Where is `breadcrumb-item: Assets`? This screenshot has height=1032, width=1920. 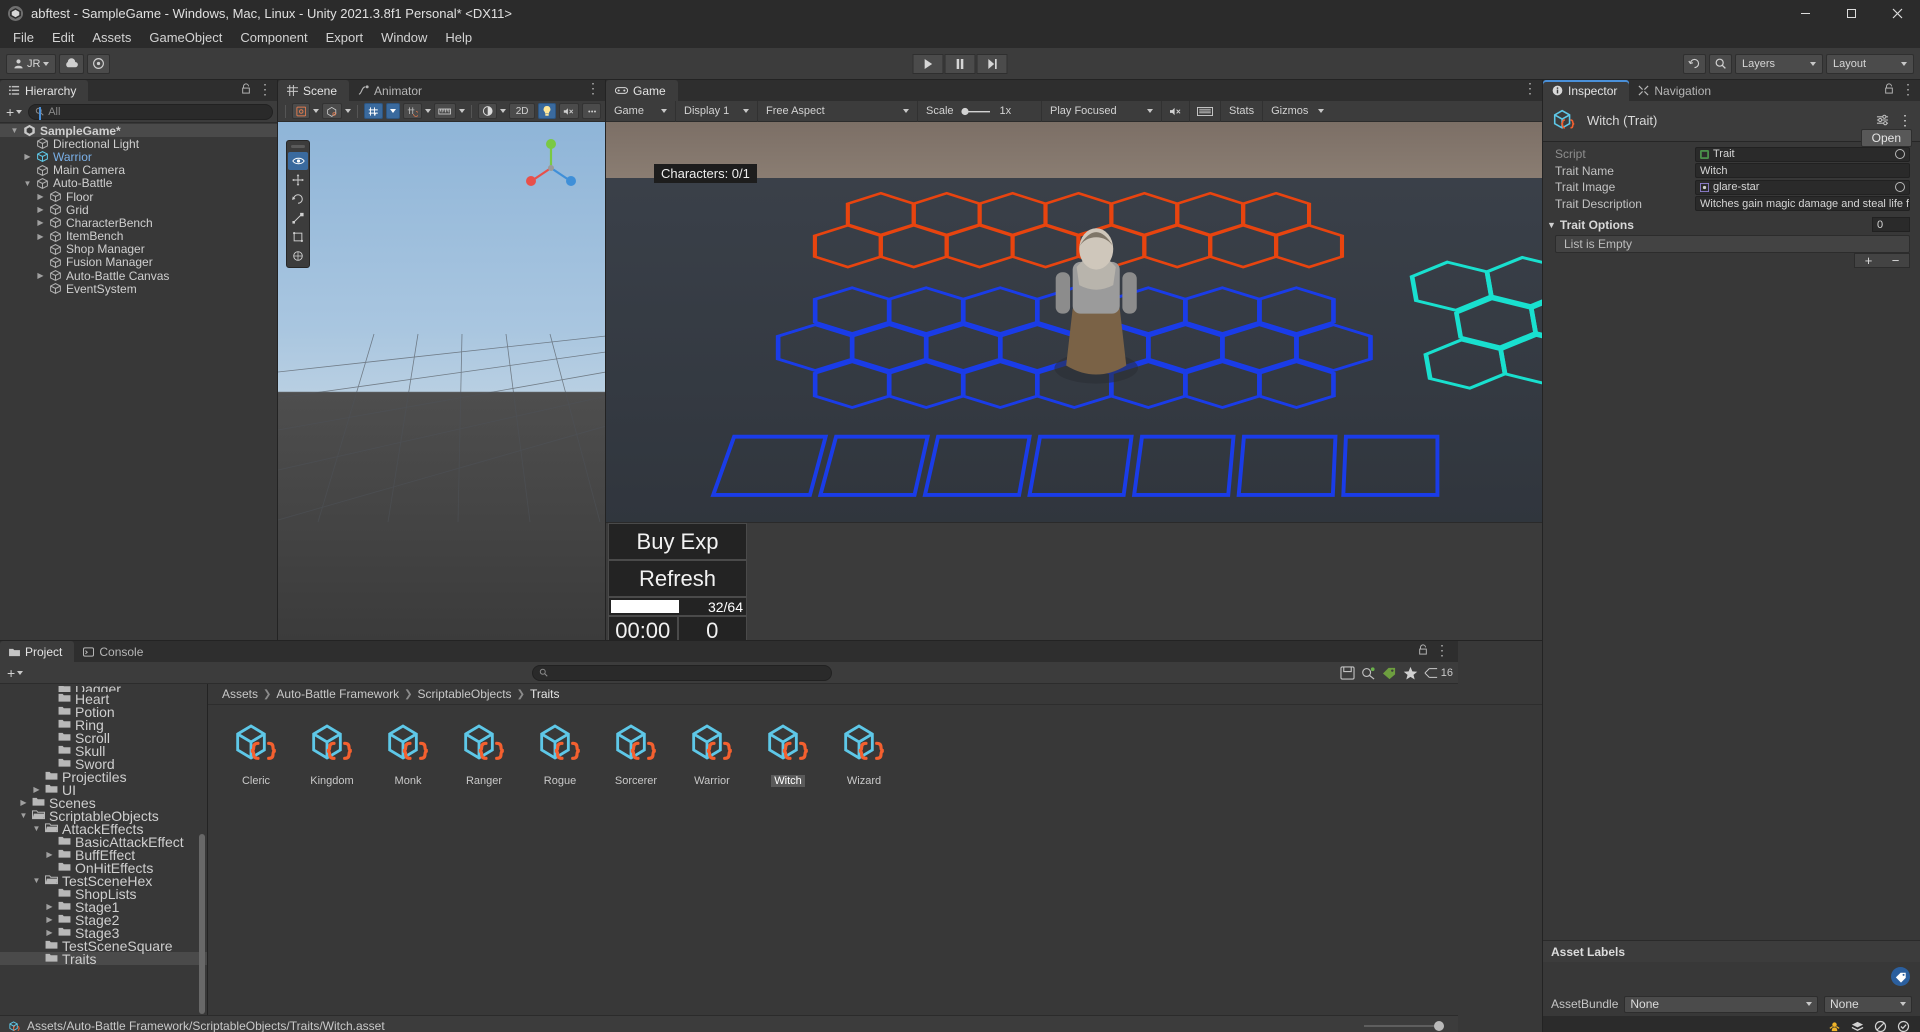
breadcrumb-item: Assets is located at coordinates (240, 694).